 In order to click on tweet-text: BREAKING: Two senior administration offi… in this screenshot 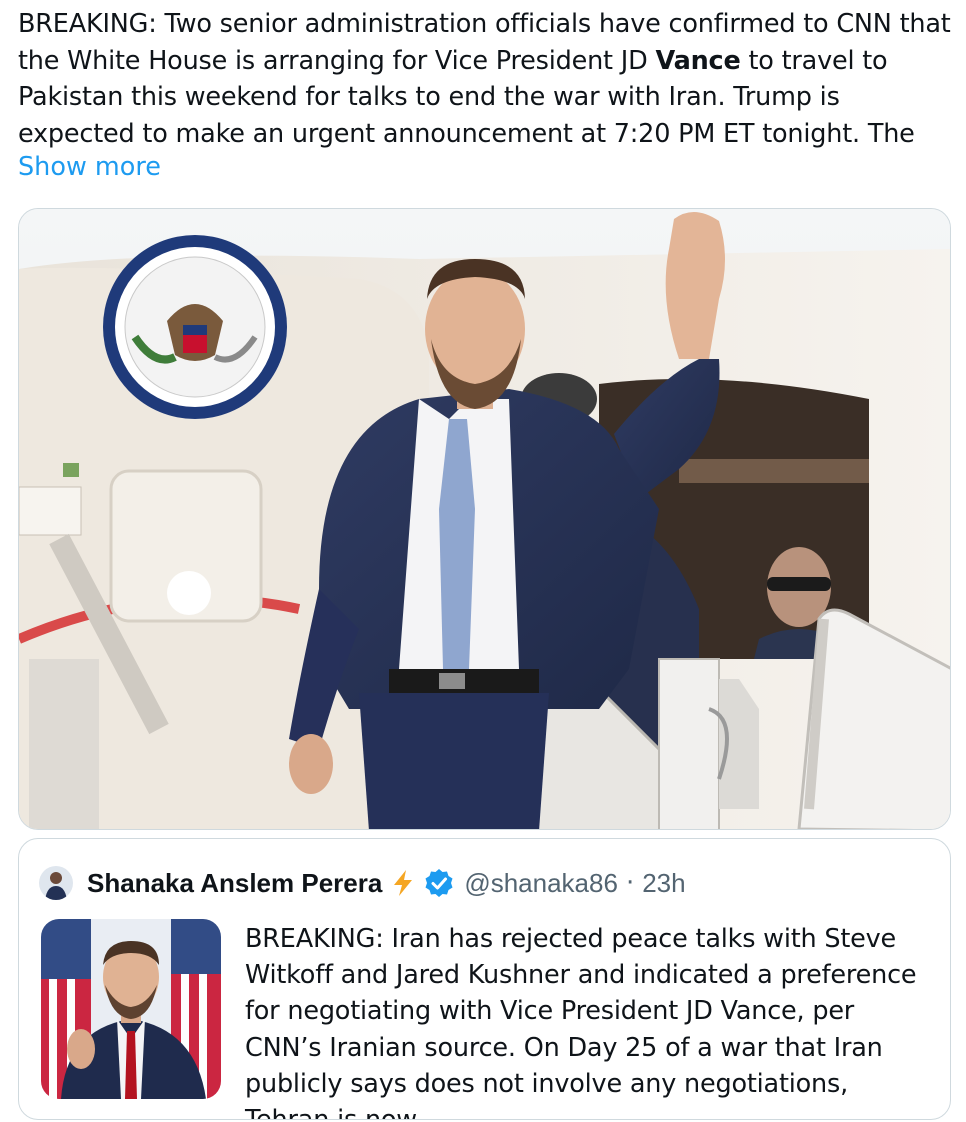, I will do `click(485, 79)`.